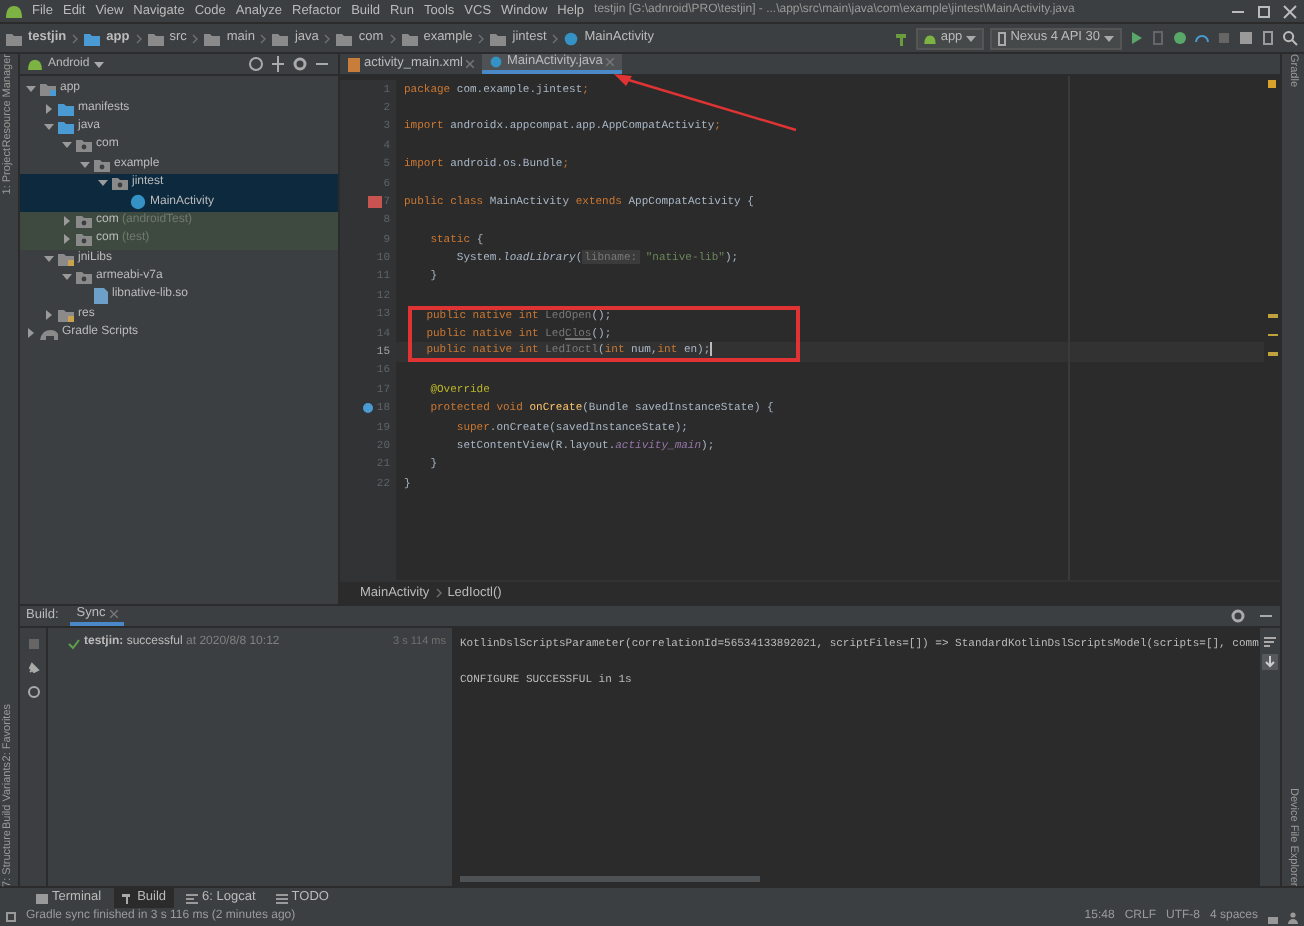 The width and height of the screenshot is (1304, 926). What do you see at coordinates (1002, 38) in the screenshot?
I see `phone-icon` at bounding box center [1002, 38].